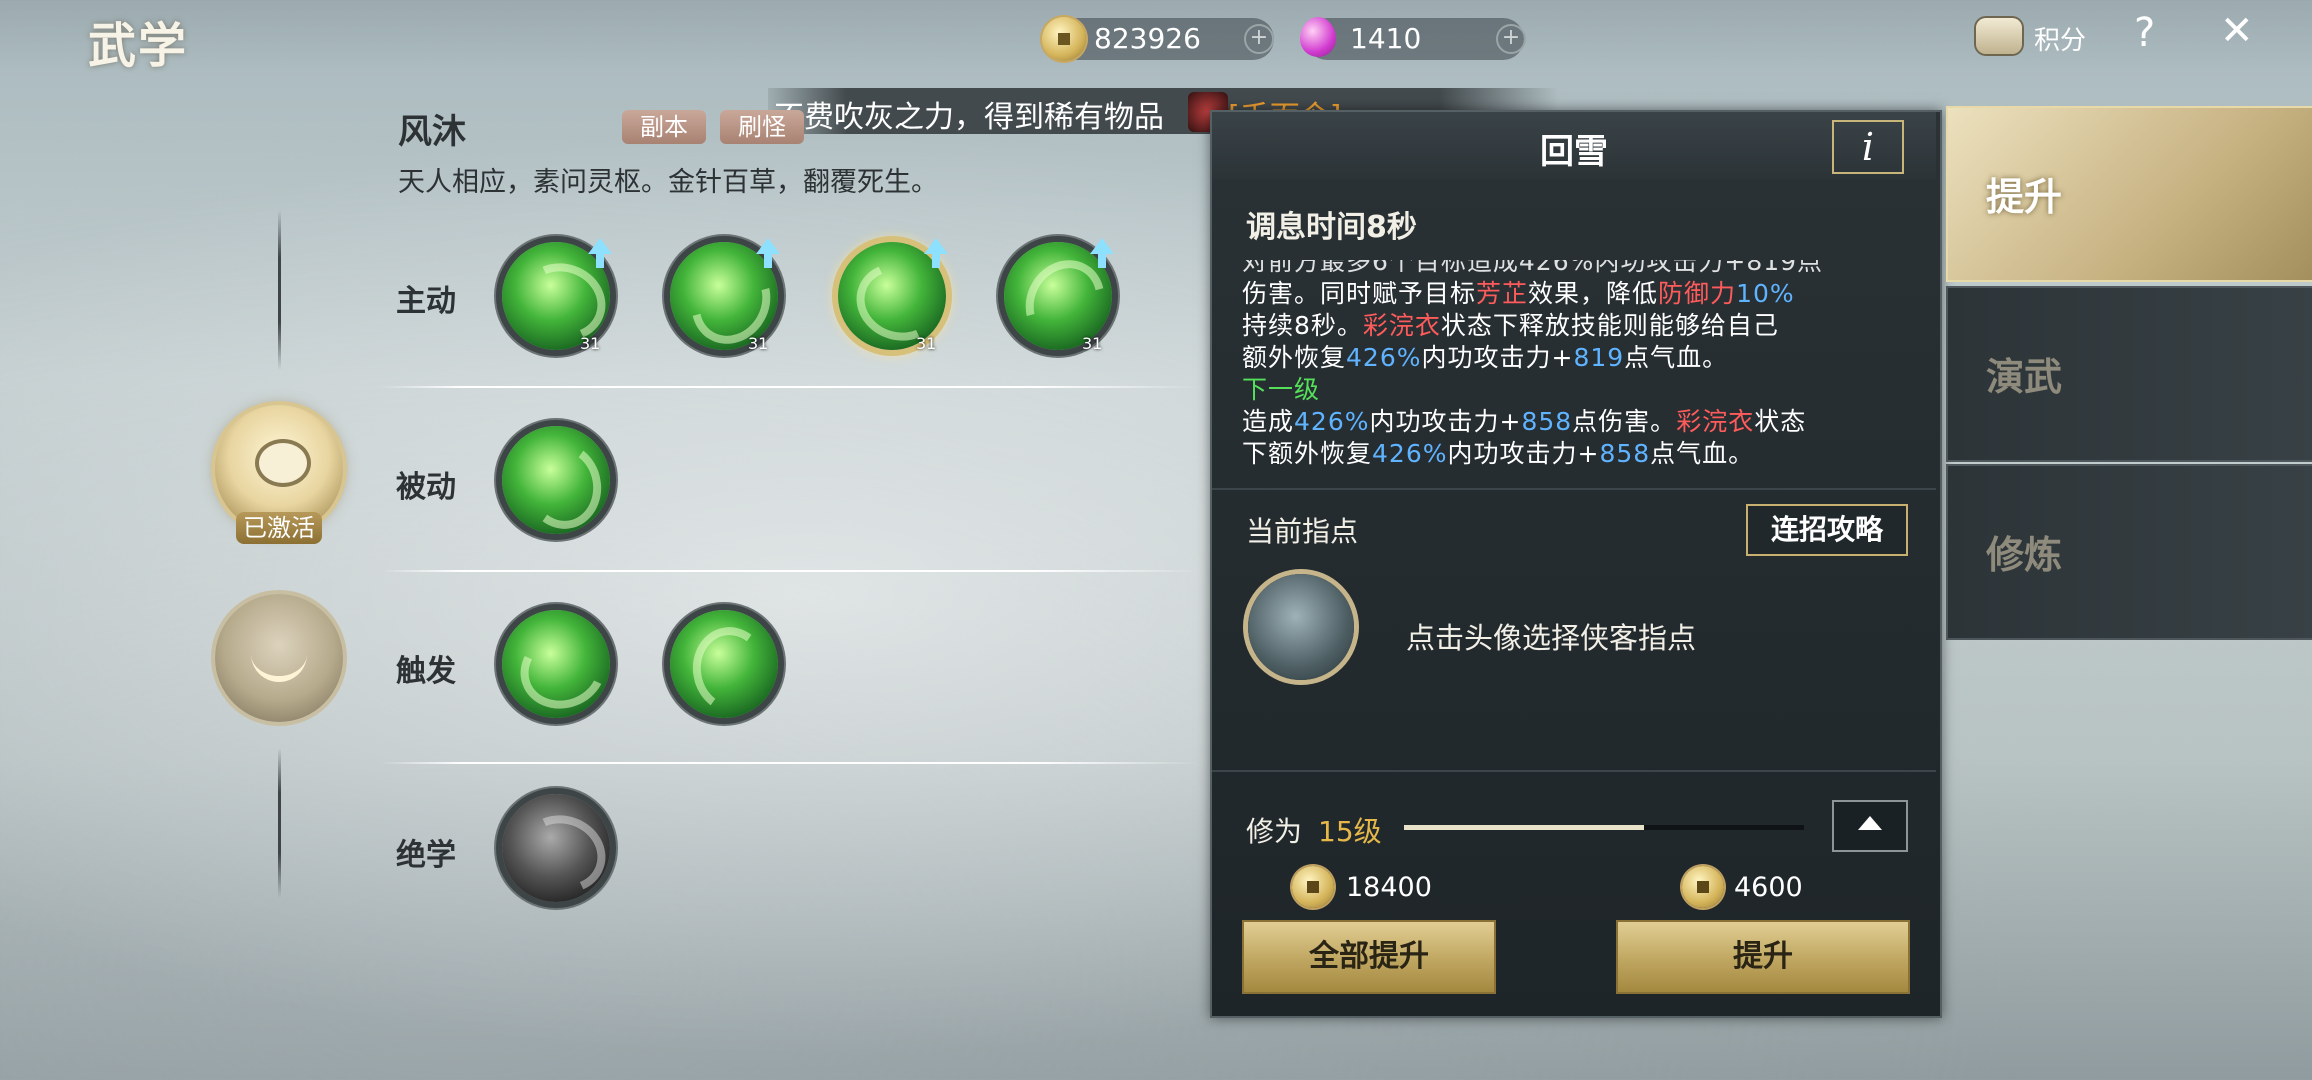 The image size is (2312, 1080). Describe the element at coordinates (1302, 325) in the screenshot. I see `desc-text: 持续8秒。` at that location.